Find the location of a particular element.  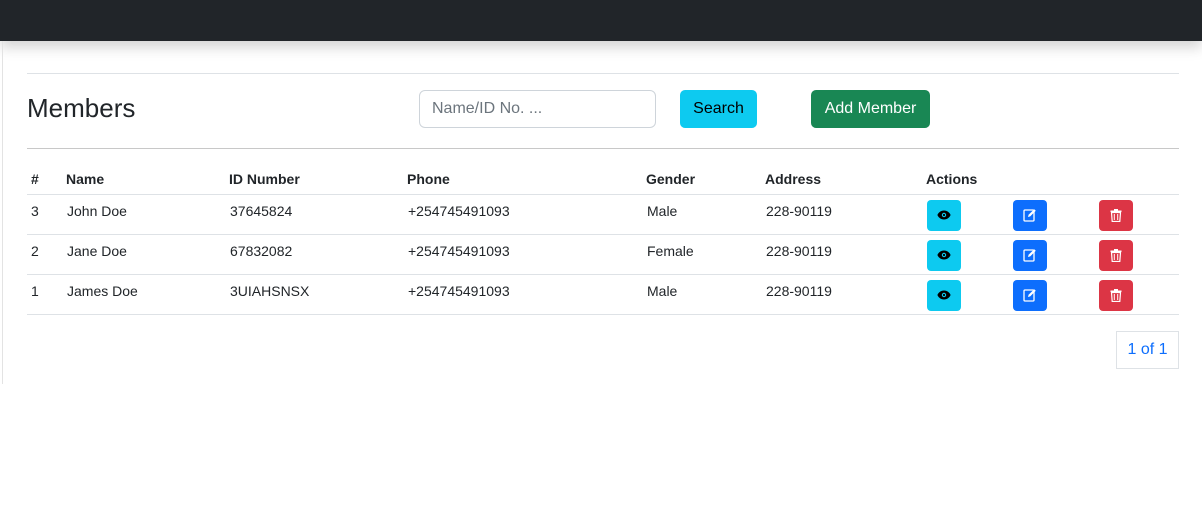

cell-name: John Doe is located at coordinates (147, 214).